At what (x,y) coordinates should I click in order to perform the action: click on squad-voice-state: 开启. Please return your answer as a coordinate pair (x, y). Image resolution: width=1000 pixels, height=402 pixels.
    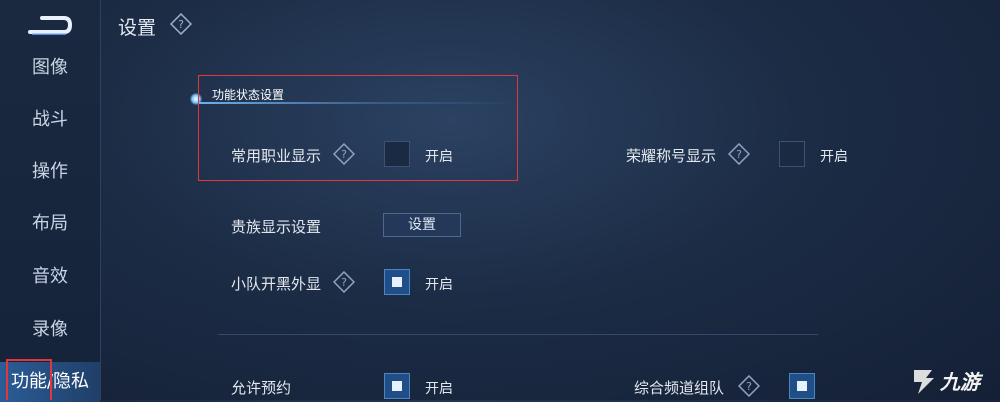
    Looking at the image, I should click on (439, 285).